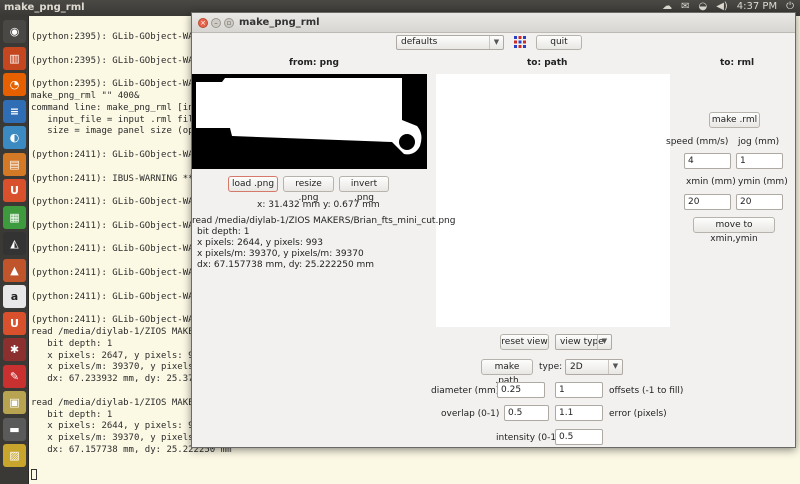 The height and width of the screenshot is (484, 800). What do you see at coordinates (34, 474) in the screenshot?
I see `terminal-cursor` at bounding box center [34, 474].